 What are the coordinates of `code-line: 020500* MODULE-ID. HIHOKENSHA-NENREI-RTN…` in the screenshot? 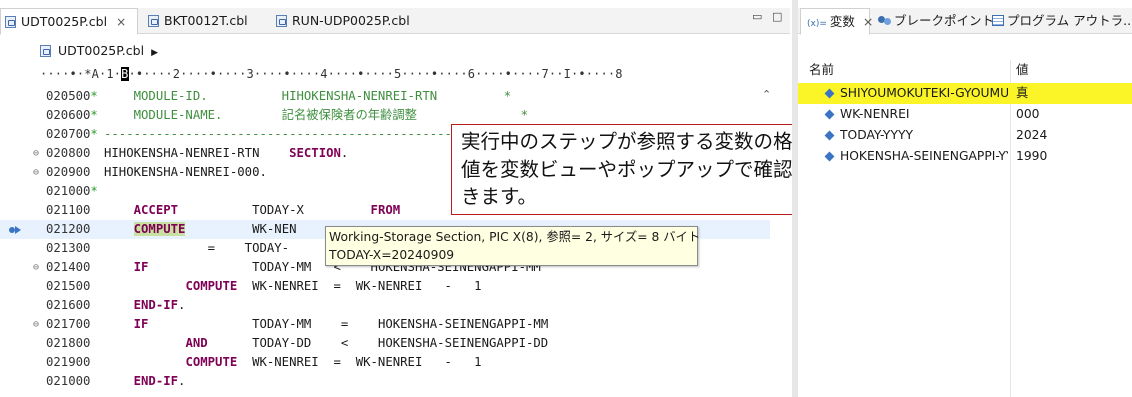 It's located at (385, 96).